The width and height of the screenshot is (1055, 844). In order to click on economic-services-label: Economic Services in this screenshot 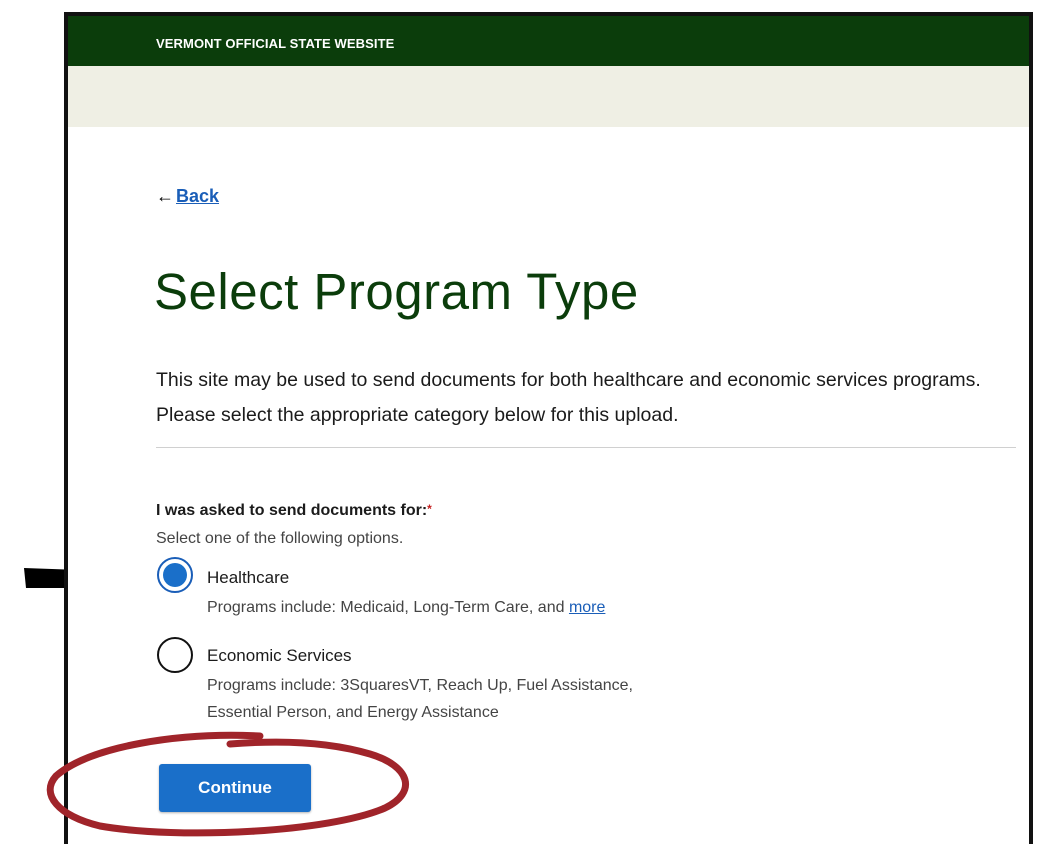, I will do `click(279, 656)`.